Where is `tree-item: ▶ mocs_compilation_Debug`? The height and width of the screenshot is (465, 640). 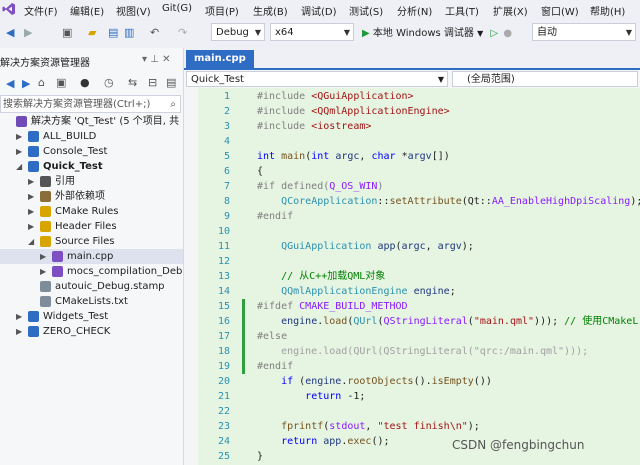 tree-item: ▶ mocs_compilation_Debug is located at coordinates (91, 271).